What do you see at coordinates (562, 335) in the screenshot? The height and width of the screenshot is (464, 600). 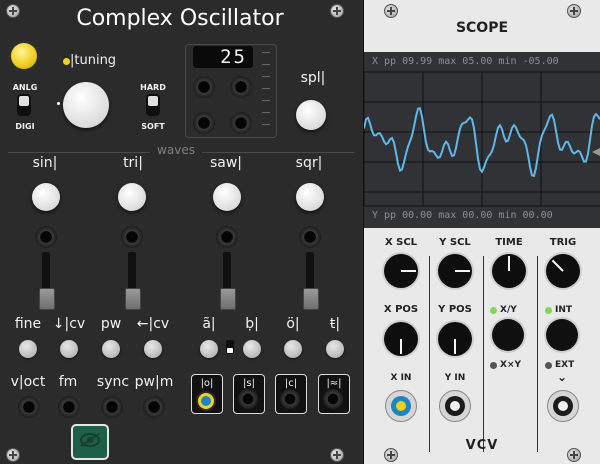 I see `trigger-source-button` at bounding box center [562, 335].